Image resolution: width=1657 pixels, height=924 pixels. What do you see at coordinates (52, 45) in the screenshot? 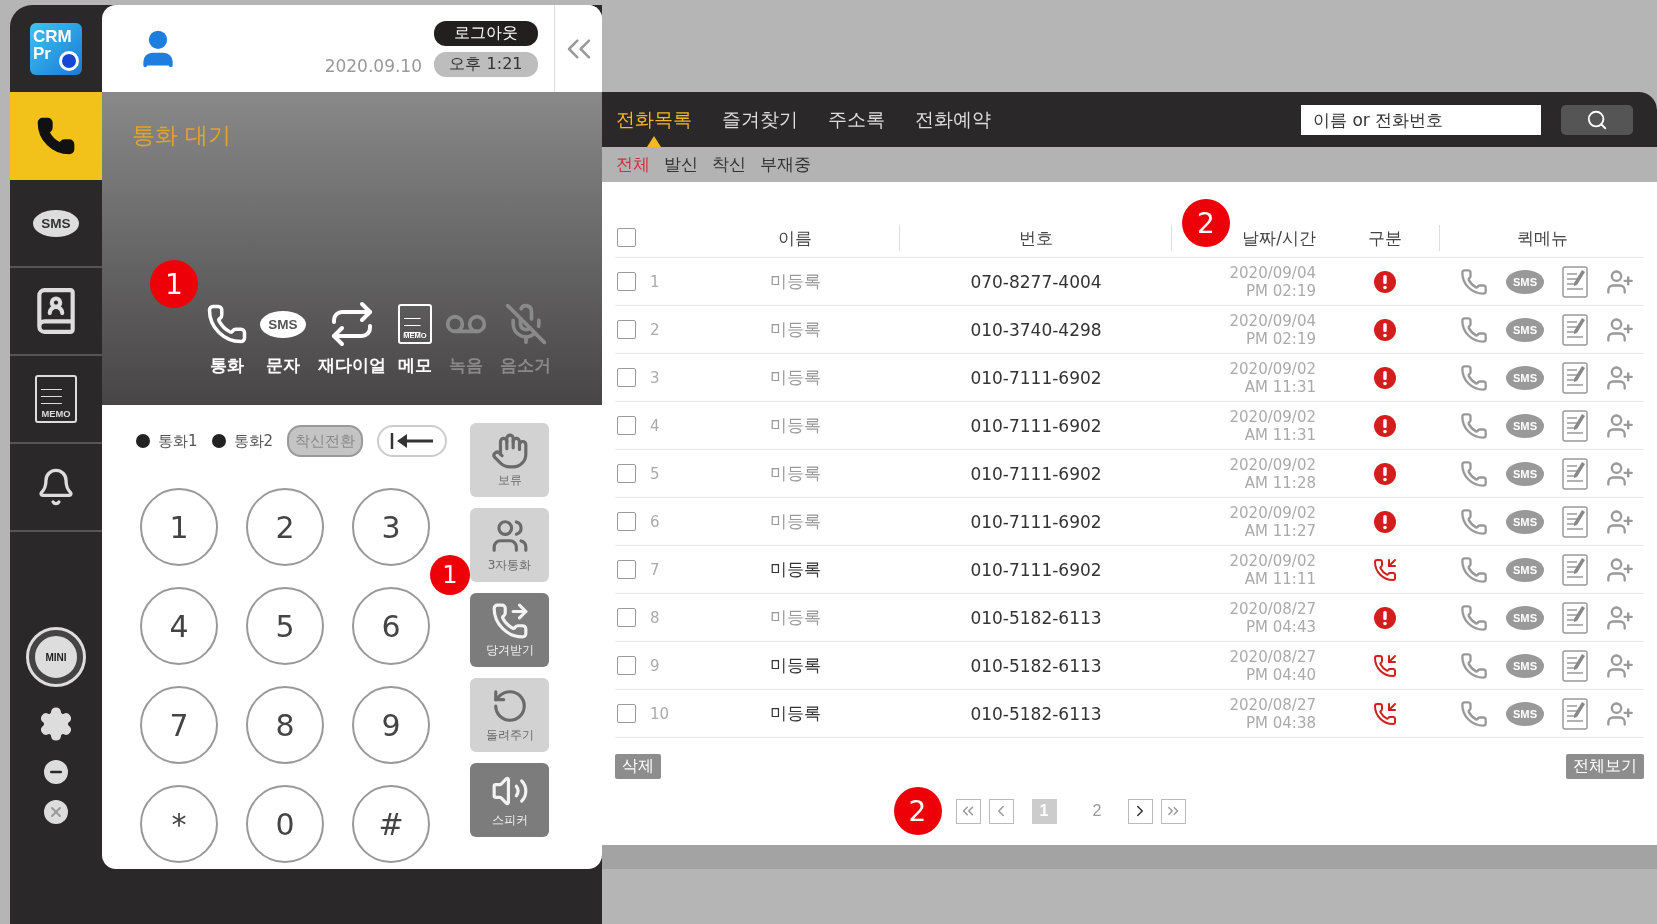
I see `logo-text: CRM Pr` at bounding box center [52, 45].